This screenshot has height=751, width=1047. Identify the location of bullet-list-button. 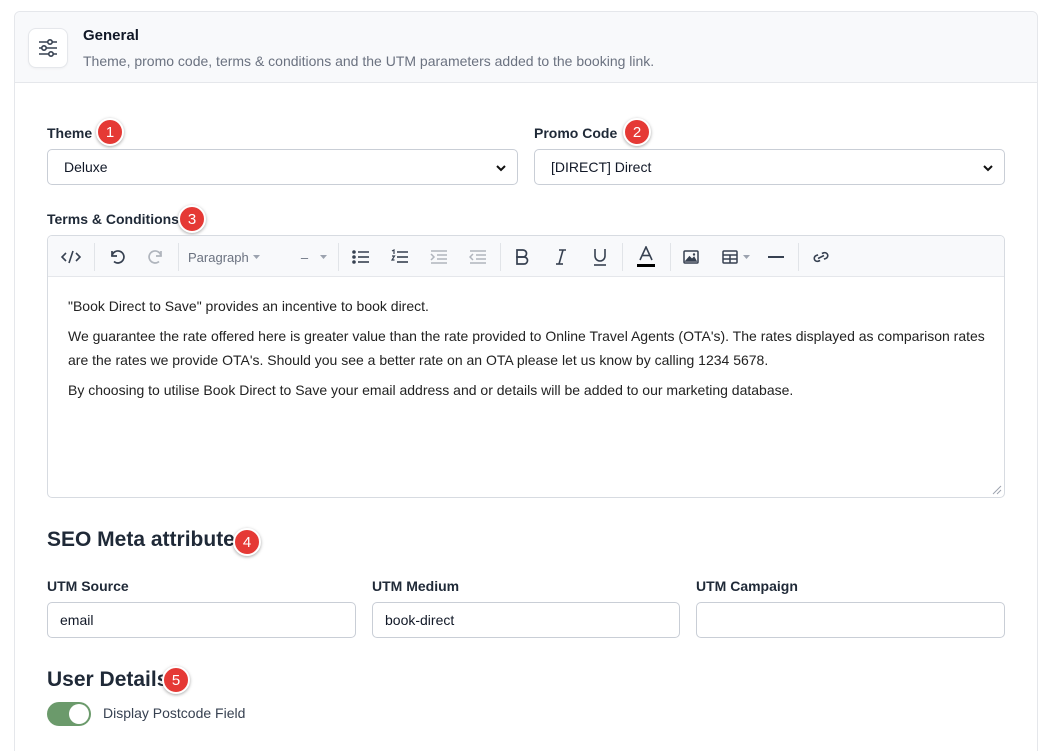
(361, 257).